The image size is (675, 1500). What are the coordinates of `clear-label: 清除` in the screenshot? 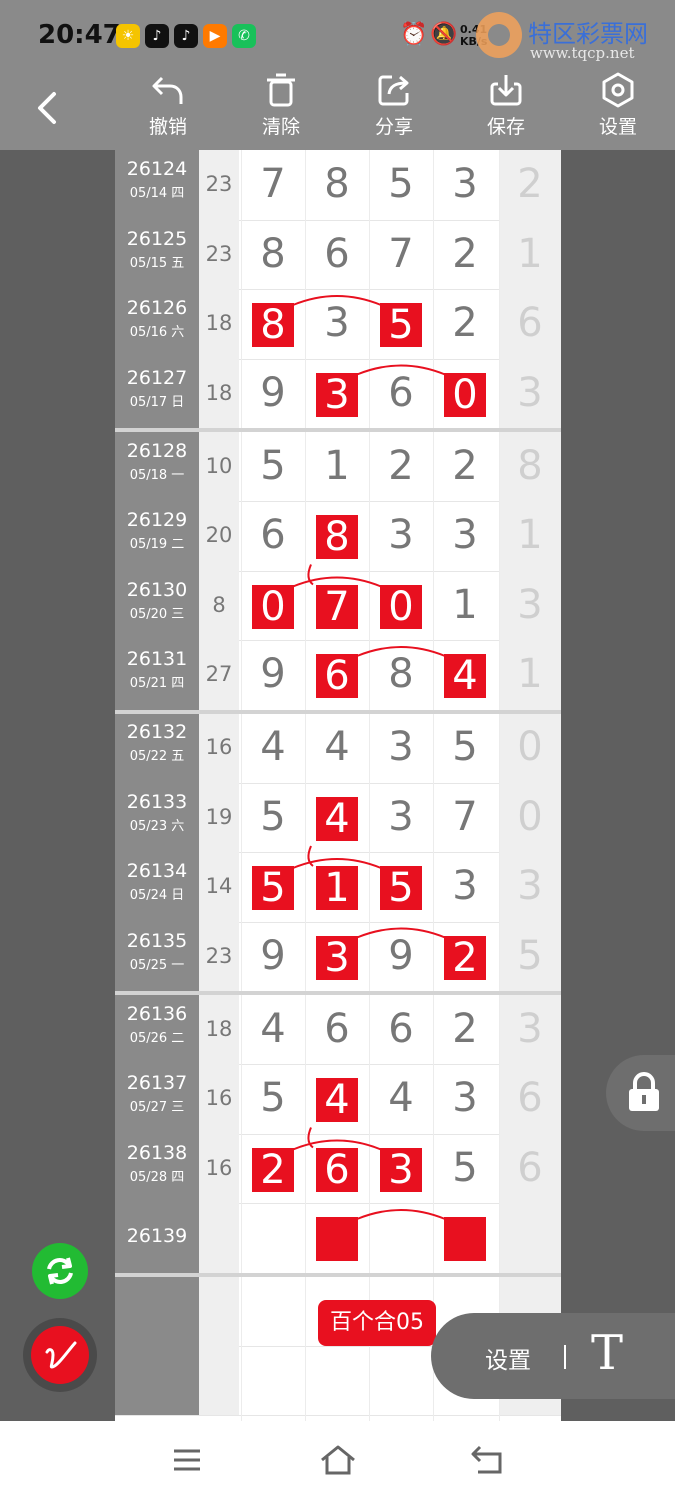 It's located at (280, 127).